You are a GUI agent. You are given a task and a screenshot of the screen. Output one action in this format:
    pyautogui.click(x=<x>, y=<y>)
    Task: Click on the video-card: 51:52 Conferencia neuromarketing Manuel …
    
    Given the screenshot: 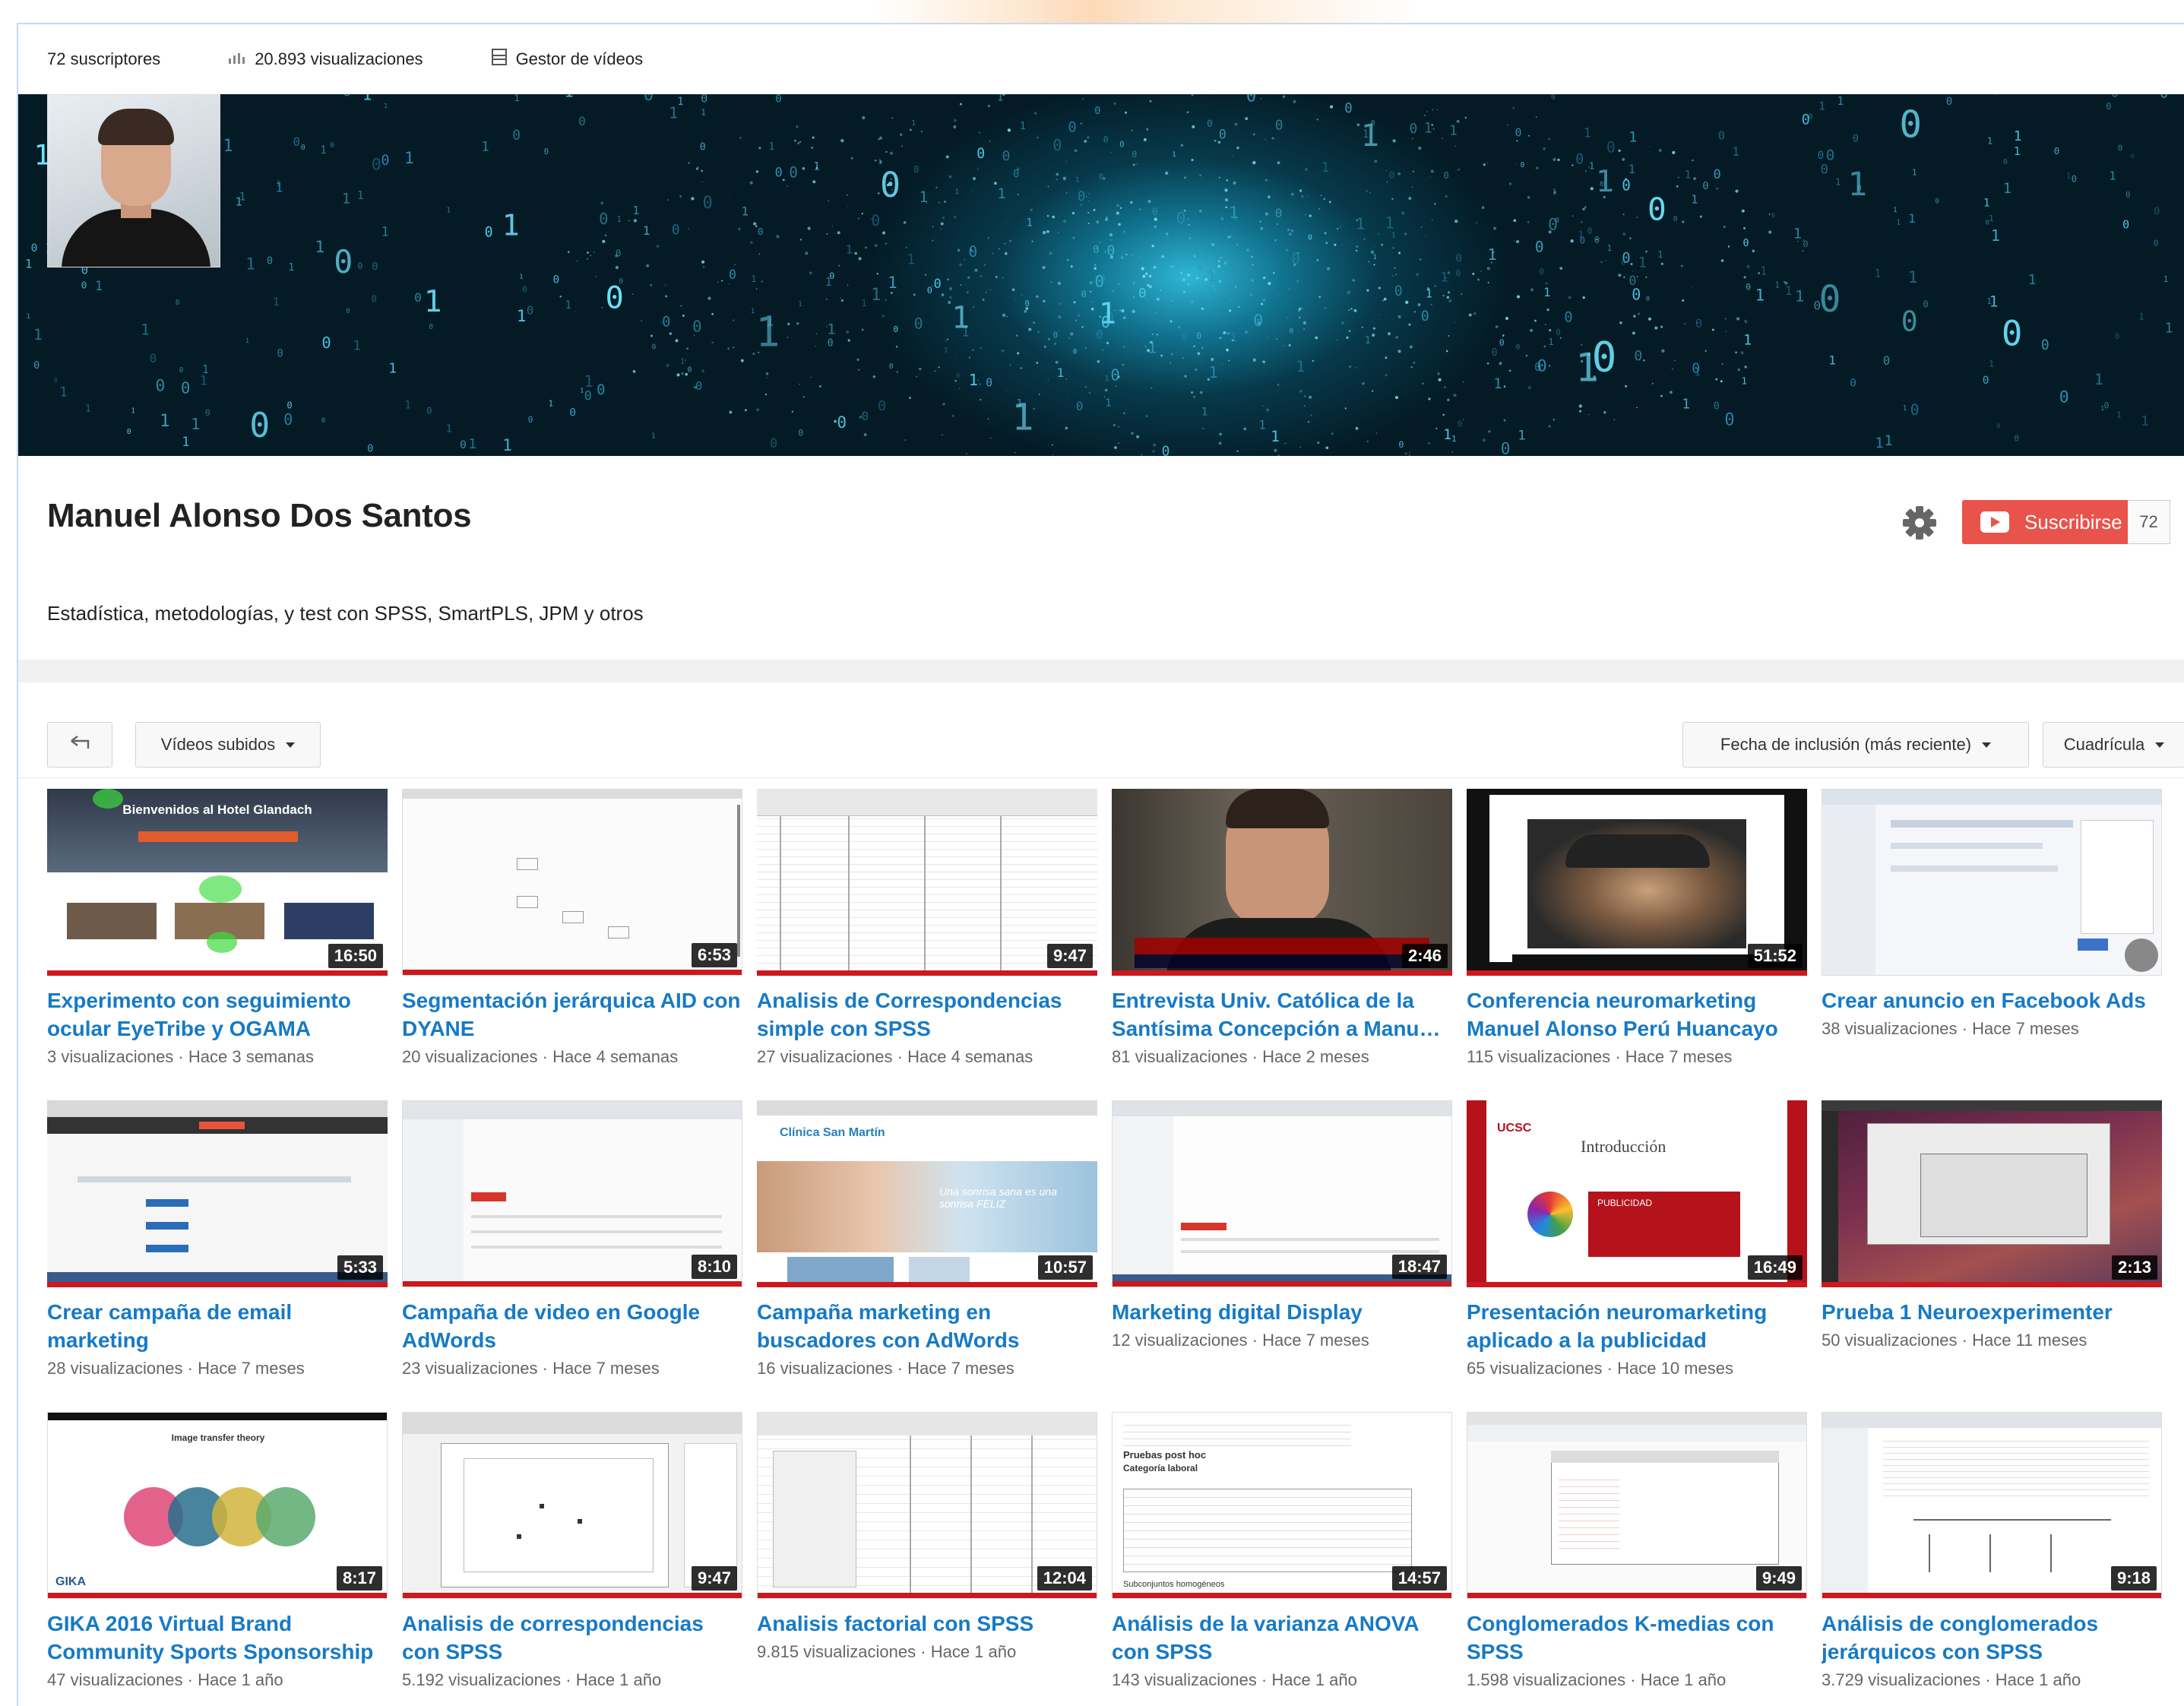 What is the action you would take?
    pyautogui.click(x=1637, y=928)
    